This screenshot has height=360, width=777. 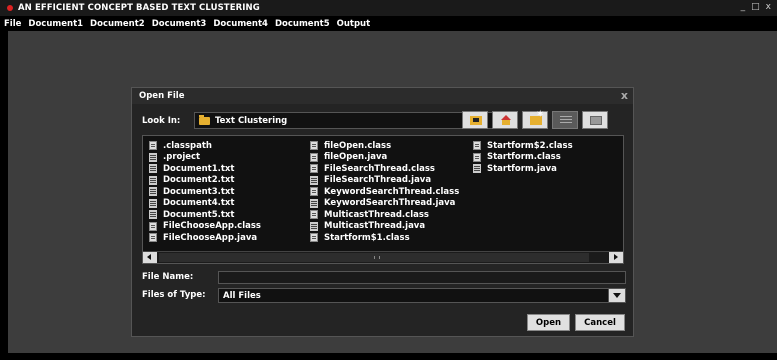 What do you see at coordinates (162, 96) in the screenshot?
I see `dialog-title: Open File` at bounding box center [162, 96].